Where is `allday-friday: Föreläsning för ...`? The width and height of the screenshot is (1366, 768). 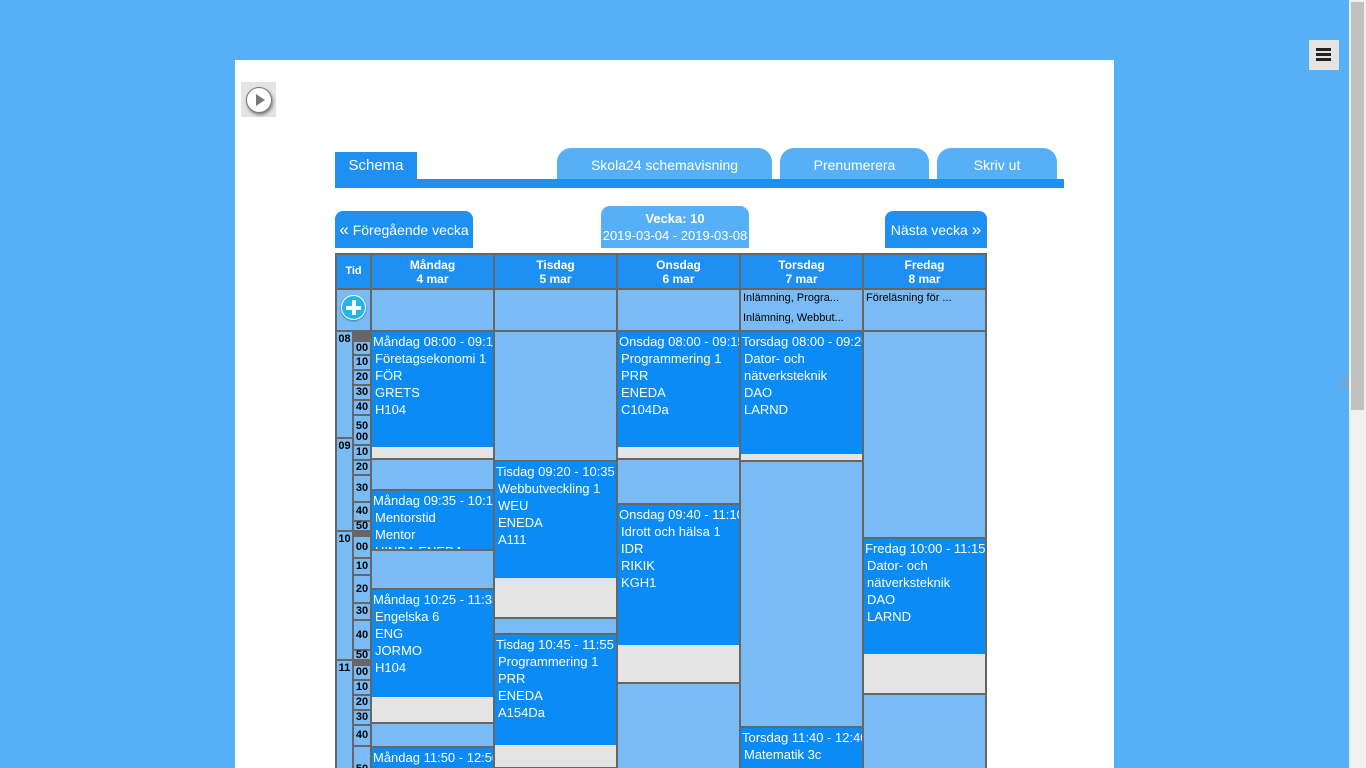 allday-friday: Föreläsning för ... is located at coordinates (924, 310).